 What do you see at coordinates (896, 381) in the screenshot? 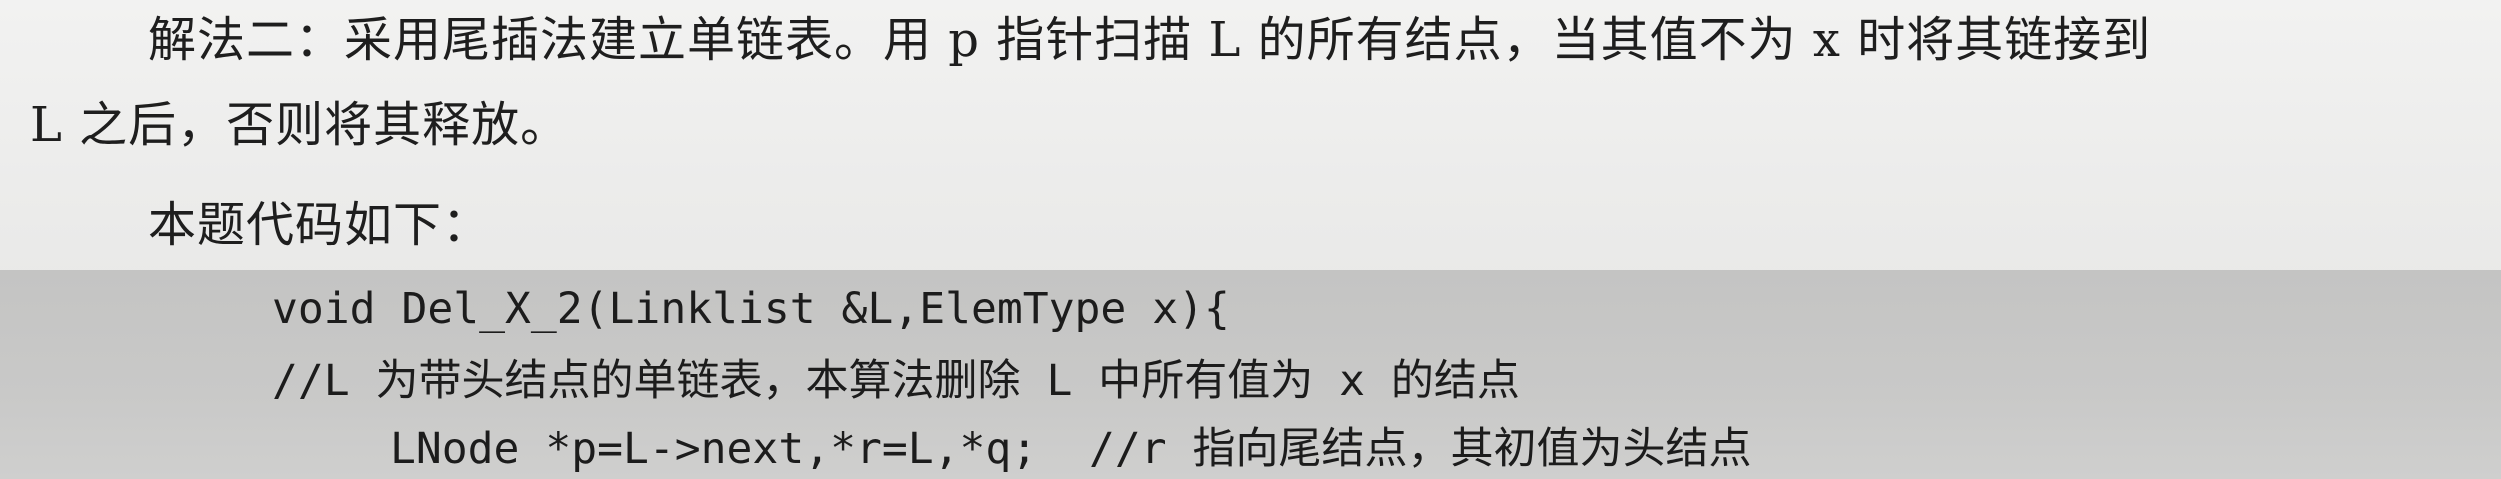
I see `code-line-2: //L 为带头结点的单链表，本算法删除 L 中所有值为 x 的结点` at bounding box center [896, 381].